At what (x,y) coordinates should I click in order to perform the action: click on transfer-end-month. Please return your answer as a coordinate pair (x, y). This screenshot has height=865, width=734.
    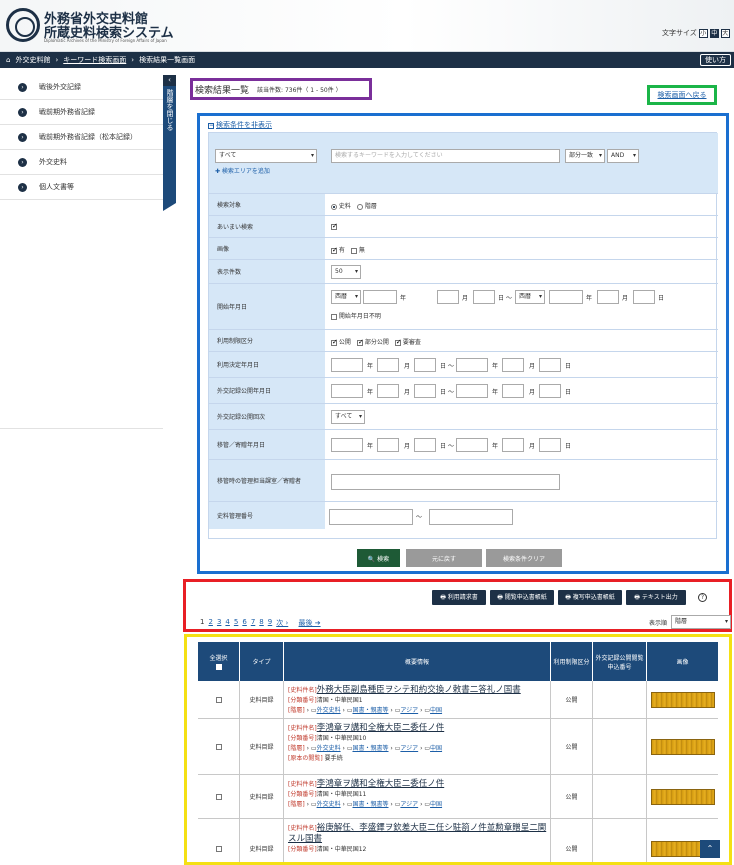
    Looking at the image, I should click on (513, 445).